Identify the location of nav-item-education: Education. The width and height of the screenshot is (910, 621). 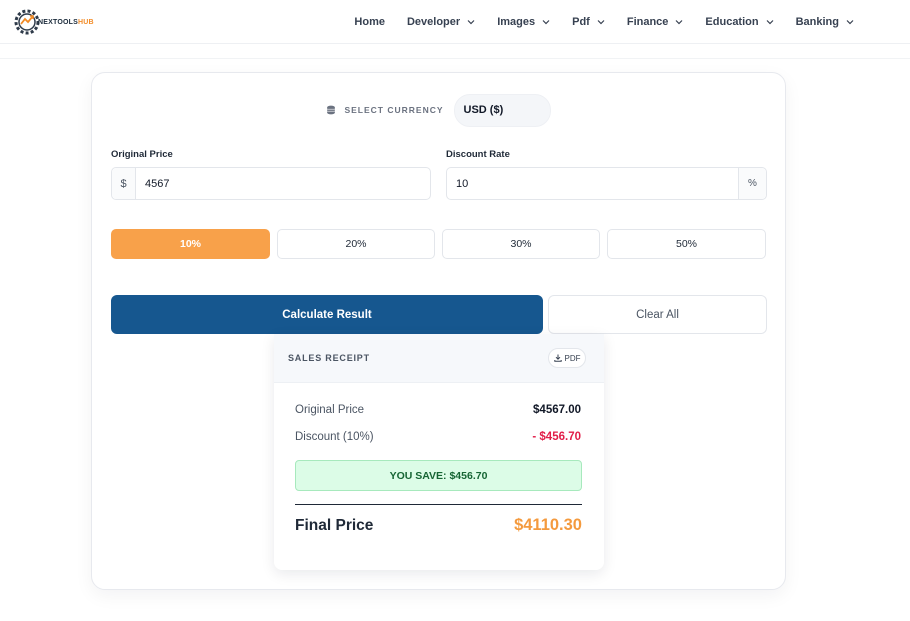
(739, 22).